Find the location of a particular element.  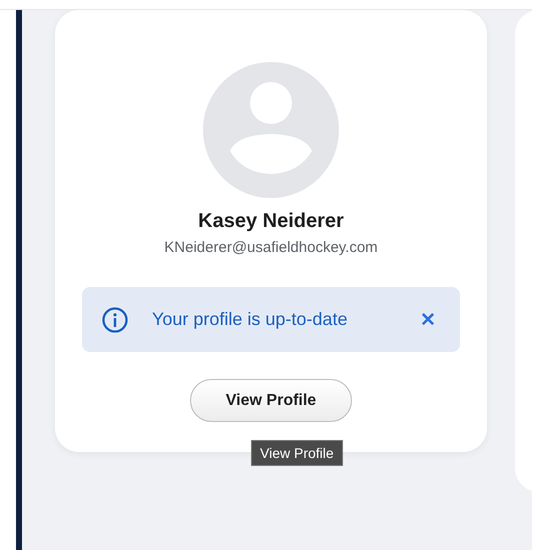

tooltip: View Profile is located at coordinates (297, 453).